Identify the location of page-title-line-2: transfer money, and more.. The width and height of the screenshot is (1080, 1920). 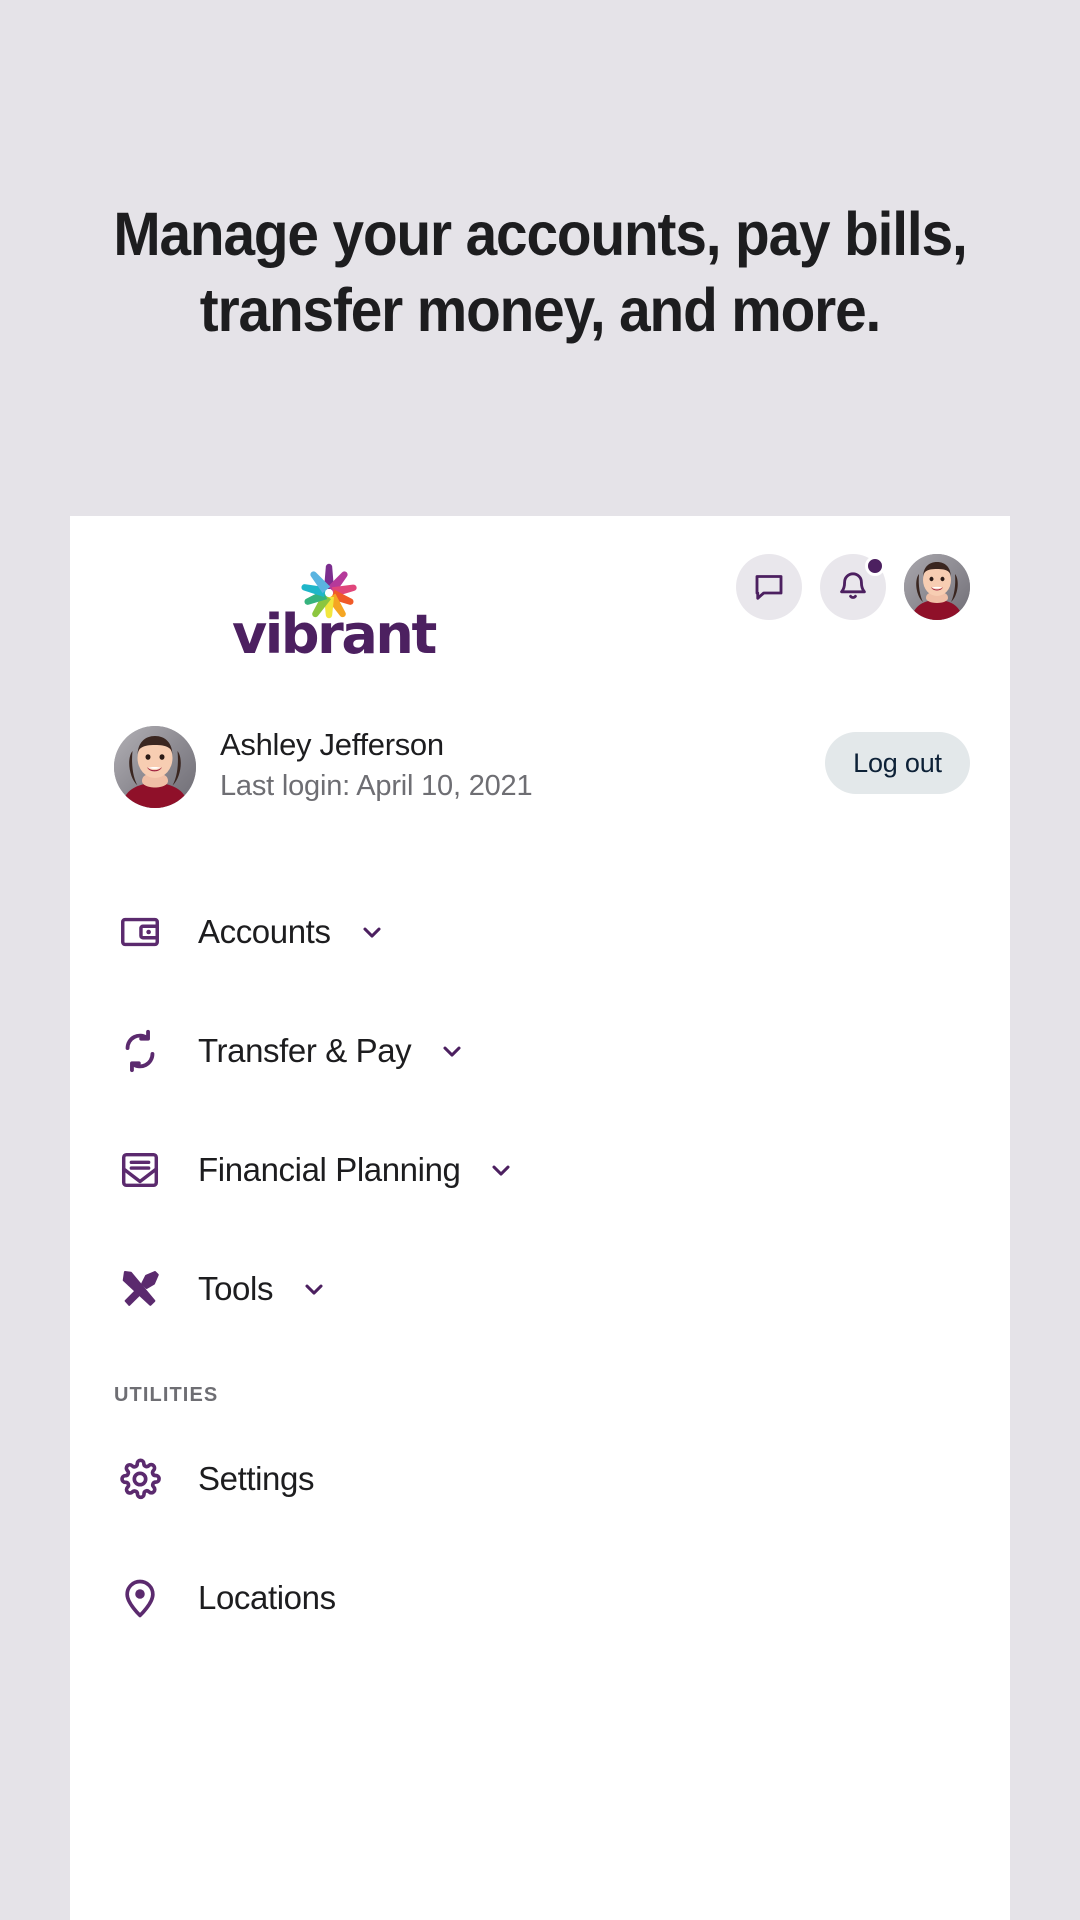
(540, 310).